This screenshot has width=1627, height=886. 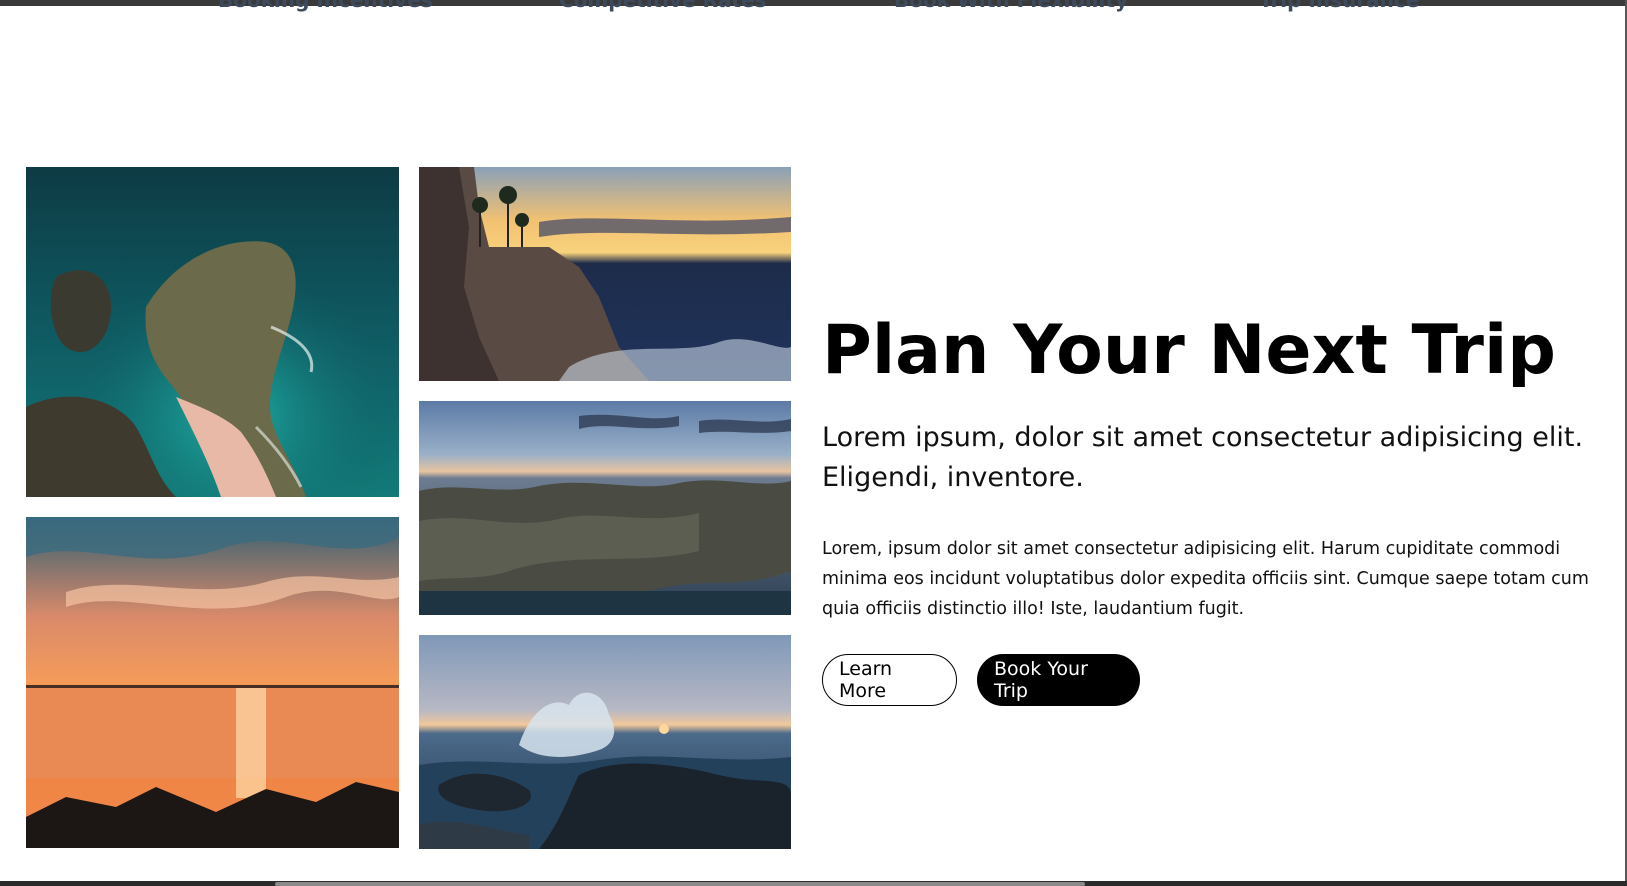 What do you see at coordinates (1189, 350) in the screenshot?
I see `page-title: Plan Your Next Trip` at bounding box center [1189, 350].